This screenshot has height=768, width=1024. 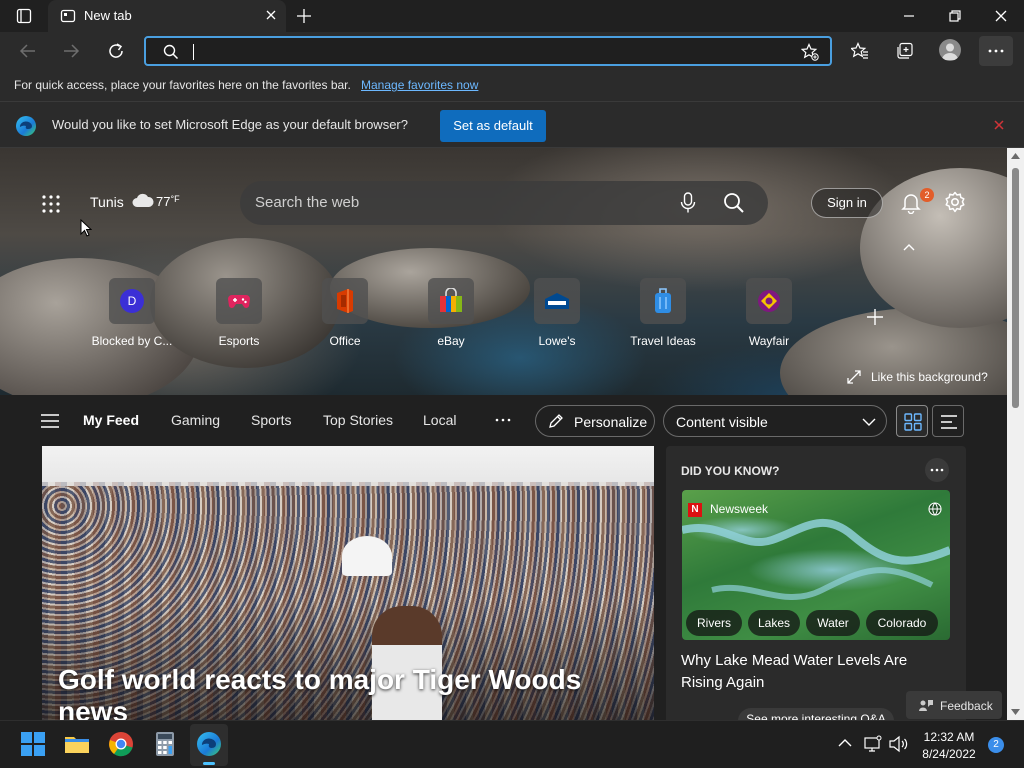 I want to click on quick-link: Esports, so click(x=239, y=313).